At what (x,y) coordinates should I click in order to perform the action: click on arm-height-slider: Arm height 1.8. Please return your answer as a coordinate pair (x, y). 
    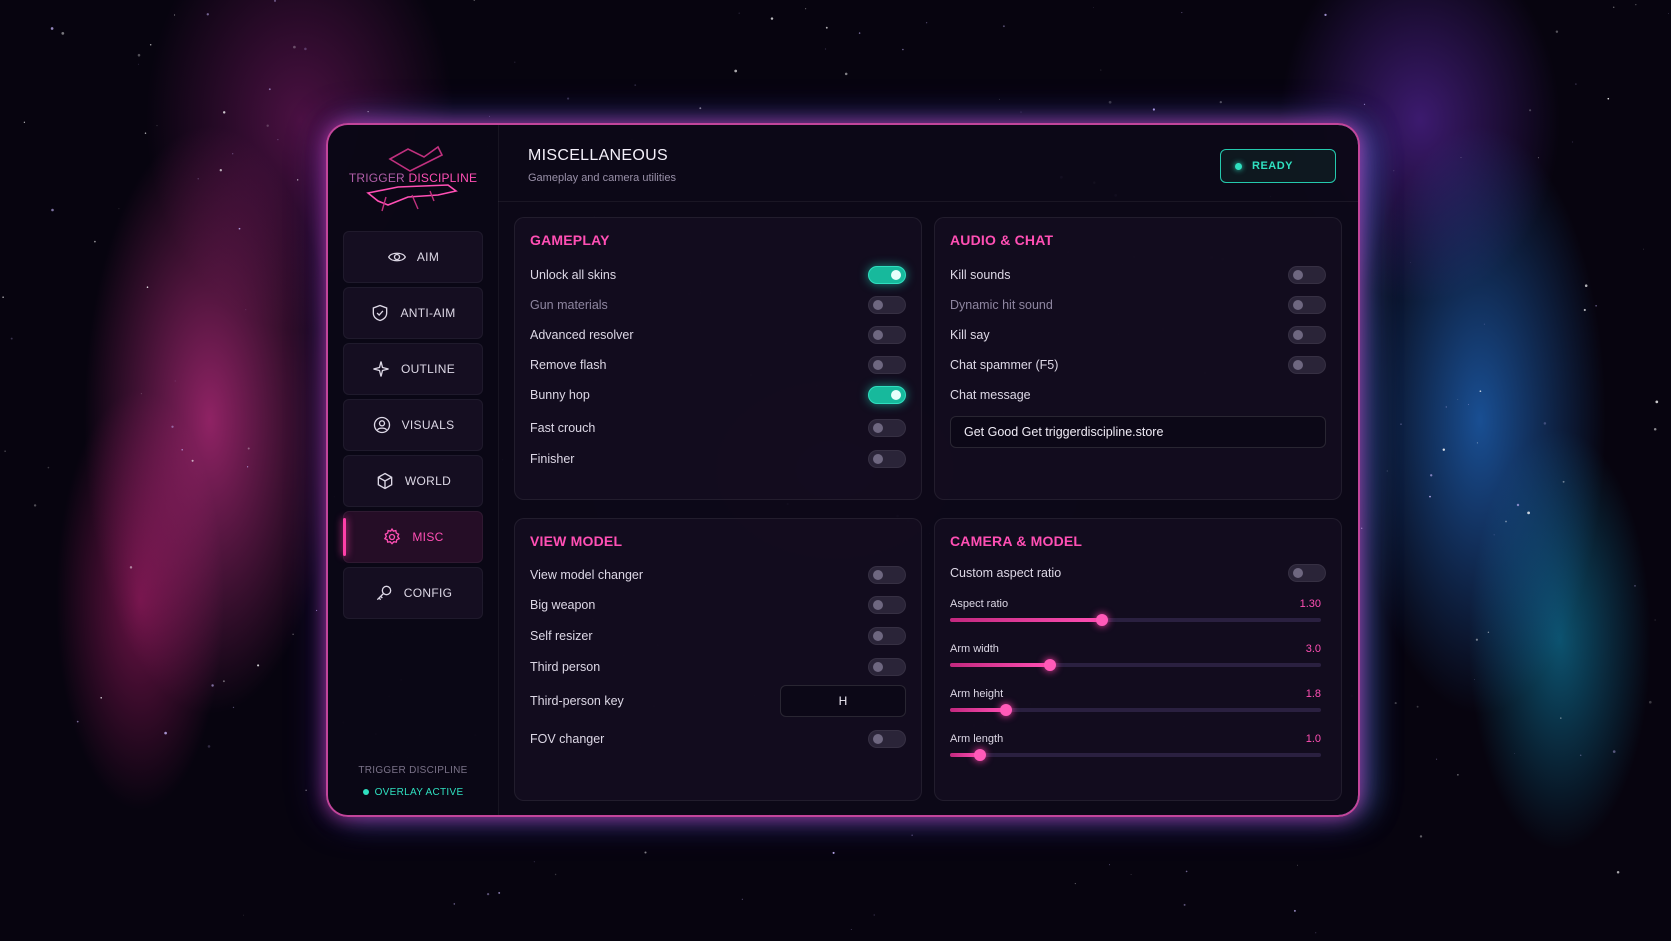
    Looking at the image, I should click on (1135, 708).